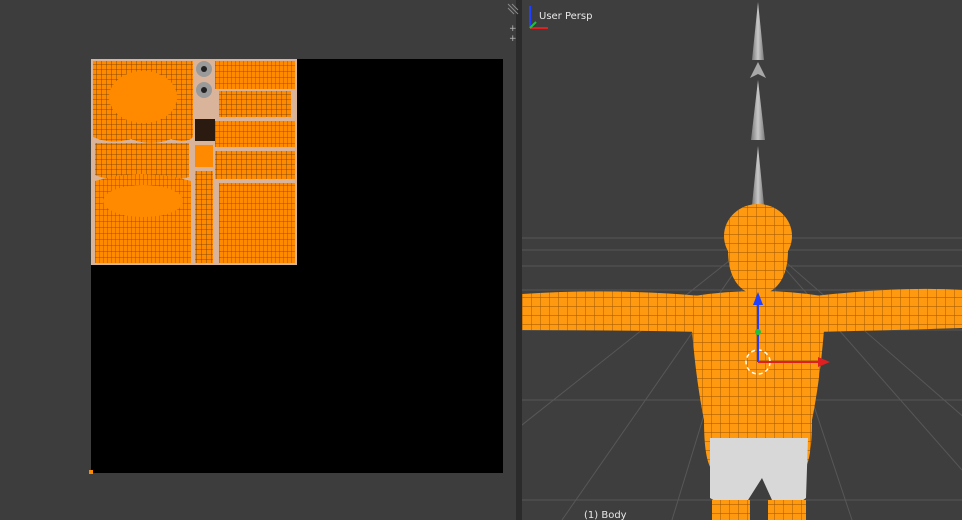 The height and width of the screenshot is (520, 962). What do you see at coordinates (758, 103) in the screenshot?
I see `armature-bones` at bounding box center [758, 103].